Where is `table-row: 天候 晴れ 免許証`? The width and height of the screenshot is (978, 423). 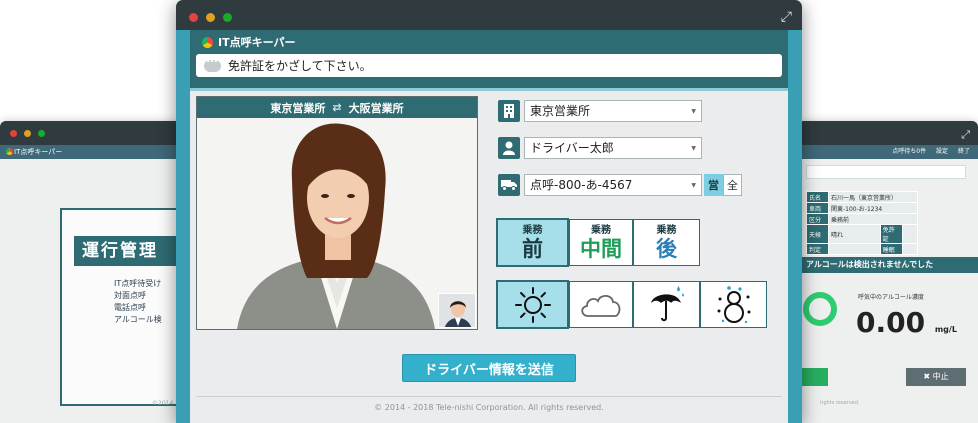
table-row: 天候 晴れ 免許証 is located at coordinates (862, 234).